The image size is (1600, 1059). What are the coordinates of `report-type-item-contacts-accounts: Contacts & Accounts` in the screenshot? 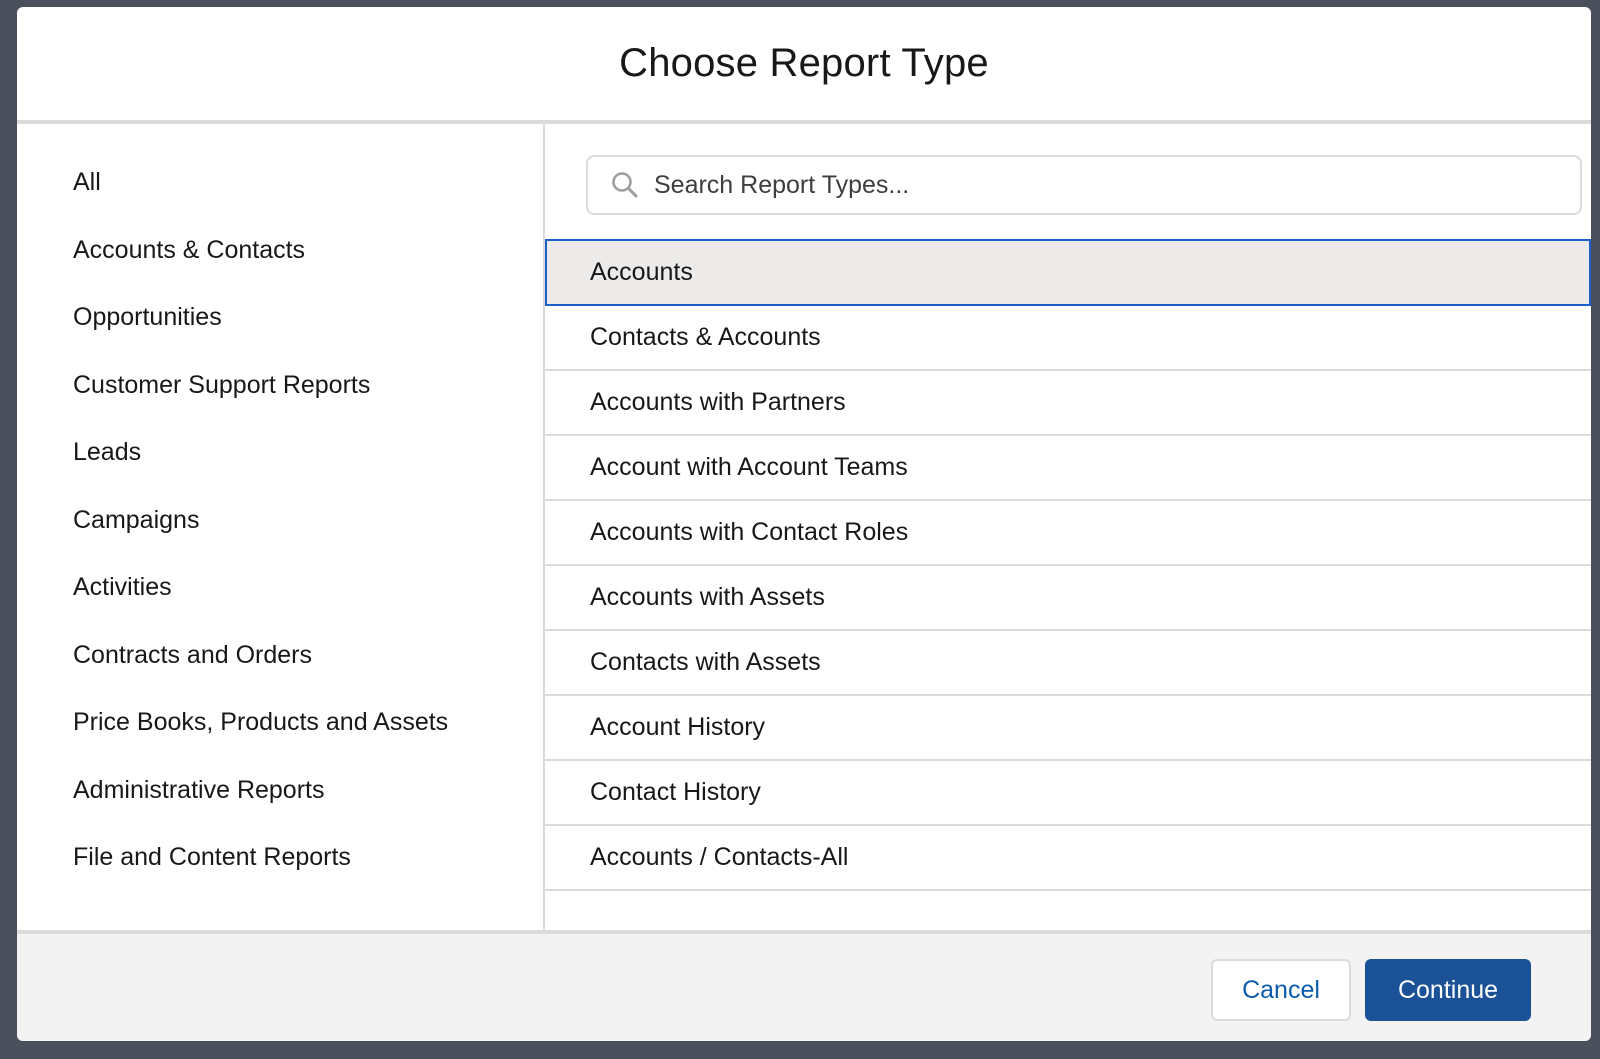 It's located at (1068, 338).